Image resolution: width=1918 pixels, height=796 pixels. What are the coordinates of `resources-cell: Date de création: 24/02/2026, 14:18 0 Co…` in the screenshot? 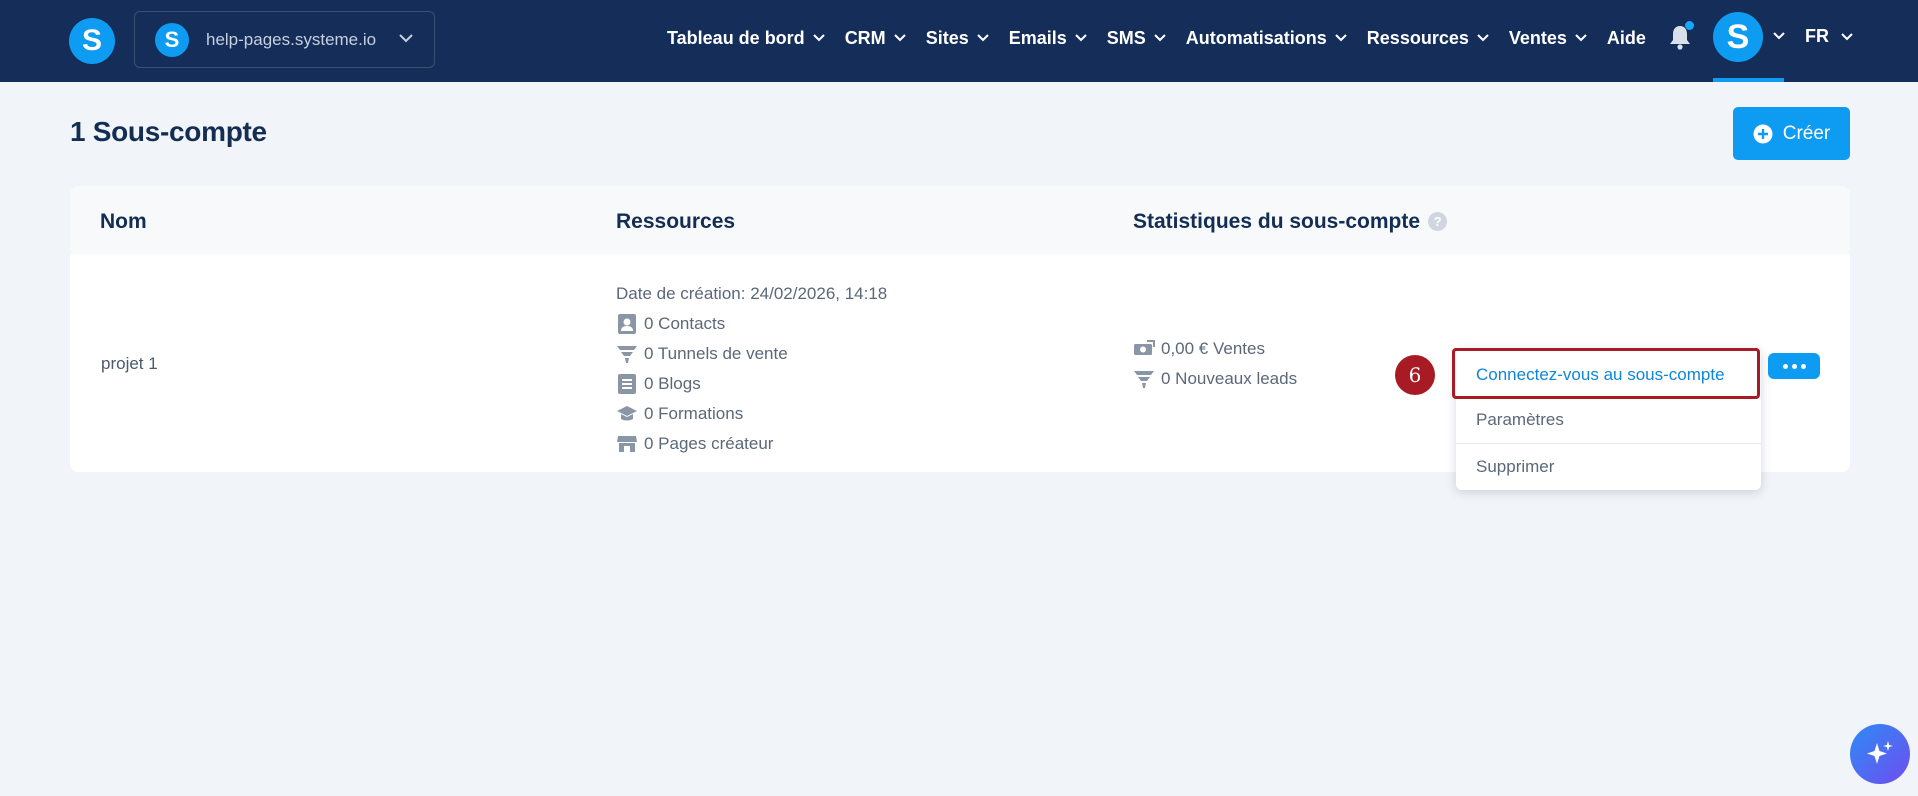 It's located at (751, 369).